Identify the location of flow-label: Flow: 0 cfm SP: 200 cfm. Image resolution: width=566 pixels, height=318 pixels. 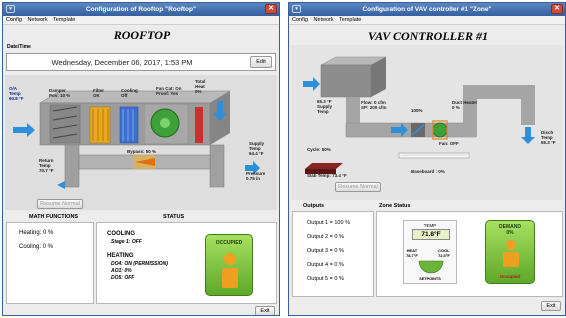
(374, 105).